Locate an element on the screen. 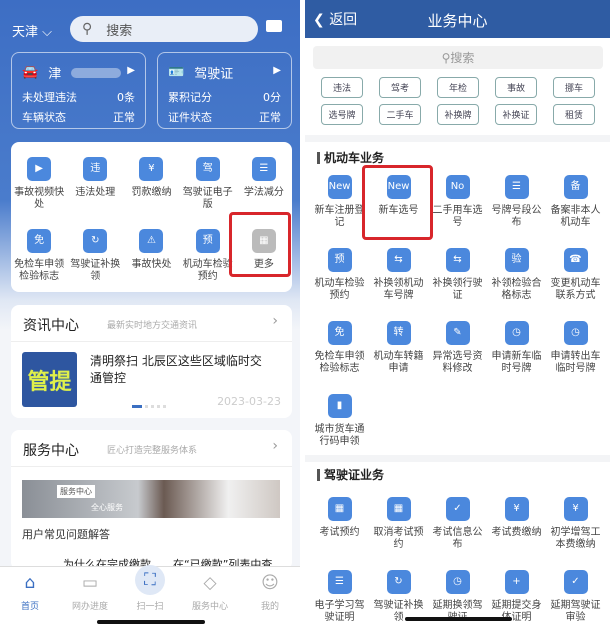 The height and width of the screenshot is (630, 610). vehicle-card: 🚘 津 ▶ 未处理违法 0条 车辆状态 正常 is located at coordinates (78, 90).